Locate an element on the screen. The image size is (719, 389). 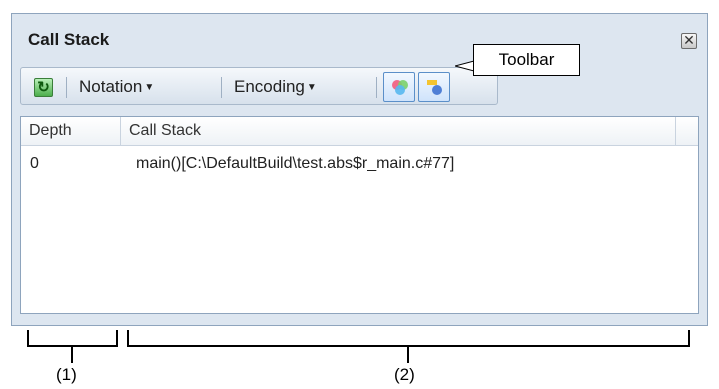
close-icon: ✕ is located at coordinates (689, 41).